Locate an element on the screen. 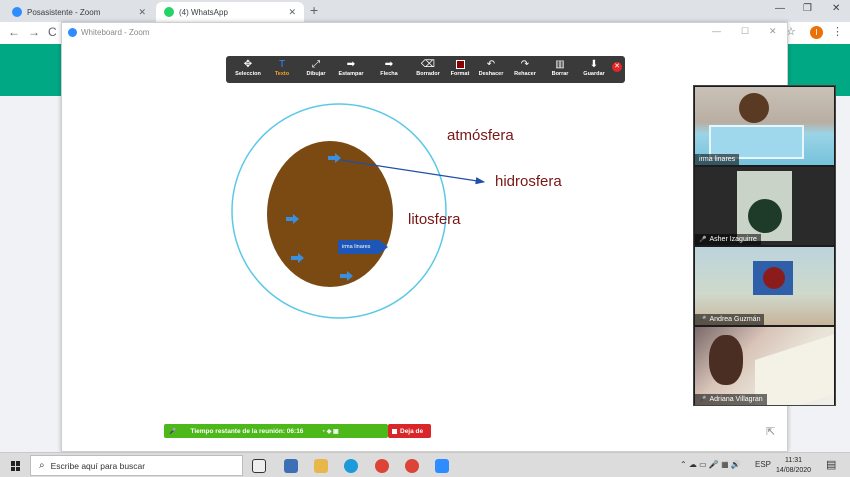 This screenshot has height=477, width=850. forward-icon: → is located at coordinates (34, 32).